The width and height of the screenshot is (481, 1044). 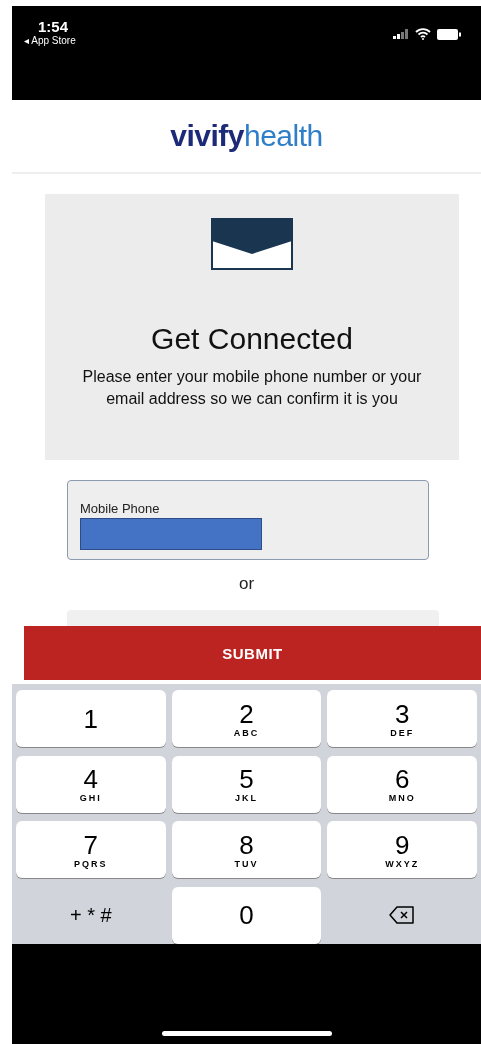 What do you see at coordinates (91, 849) in the screenshot?
I see `keypad-key: 7 PQRS` at bounding box center [91, 849].